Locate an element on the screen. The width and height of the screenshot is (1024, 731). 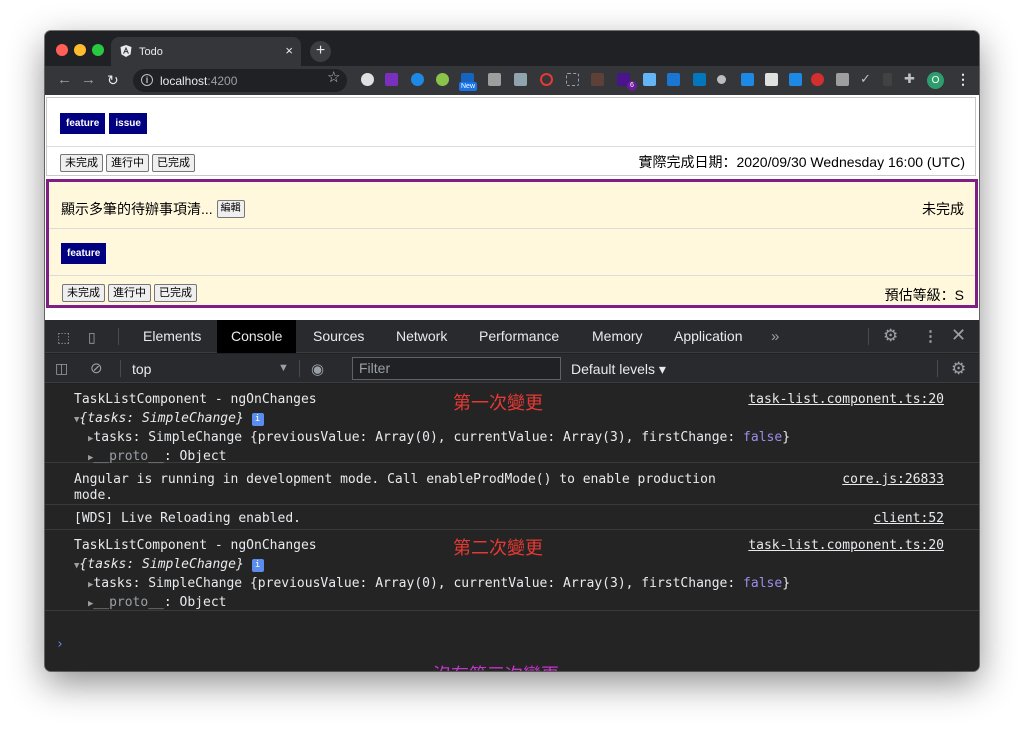
phone-extension-icon is located at coordinates (887, 79).